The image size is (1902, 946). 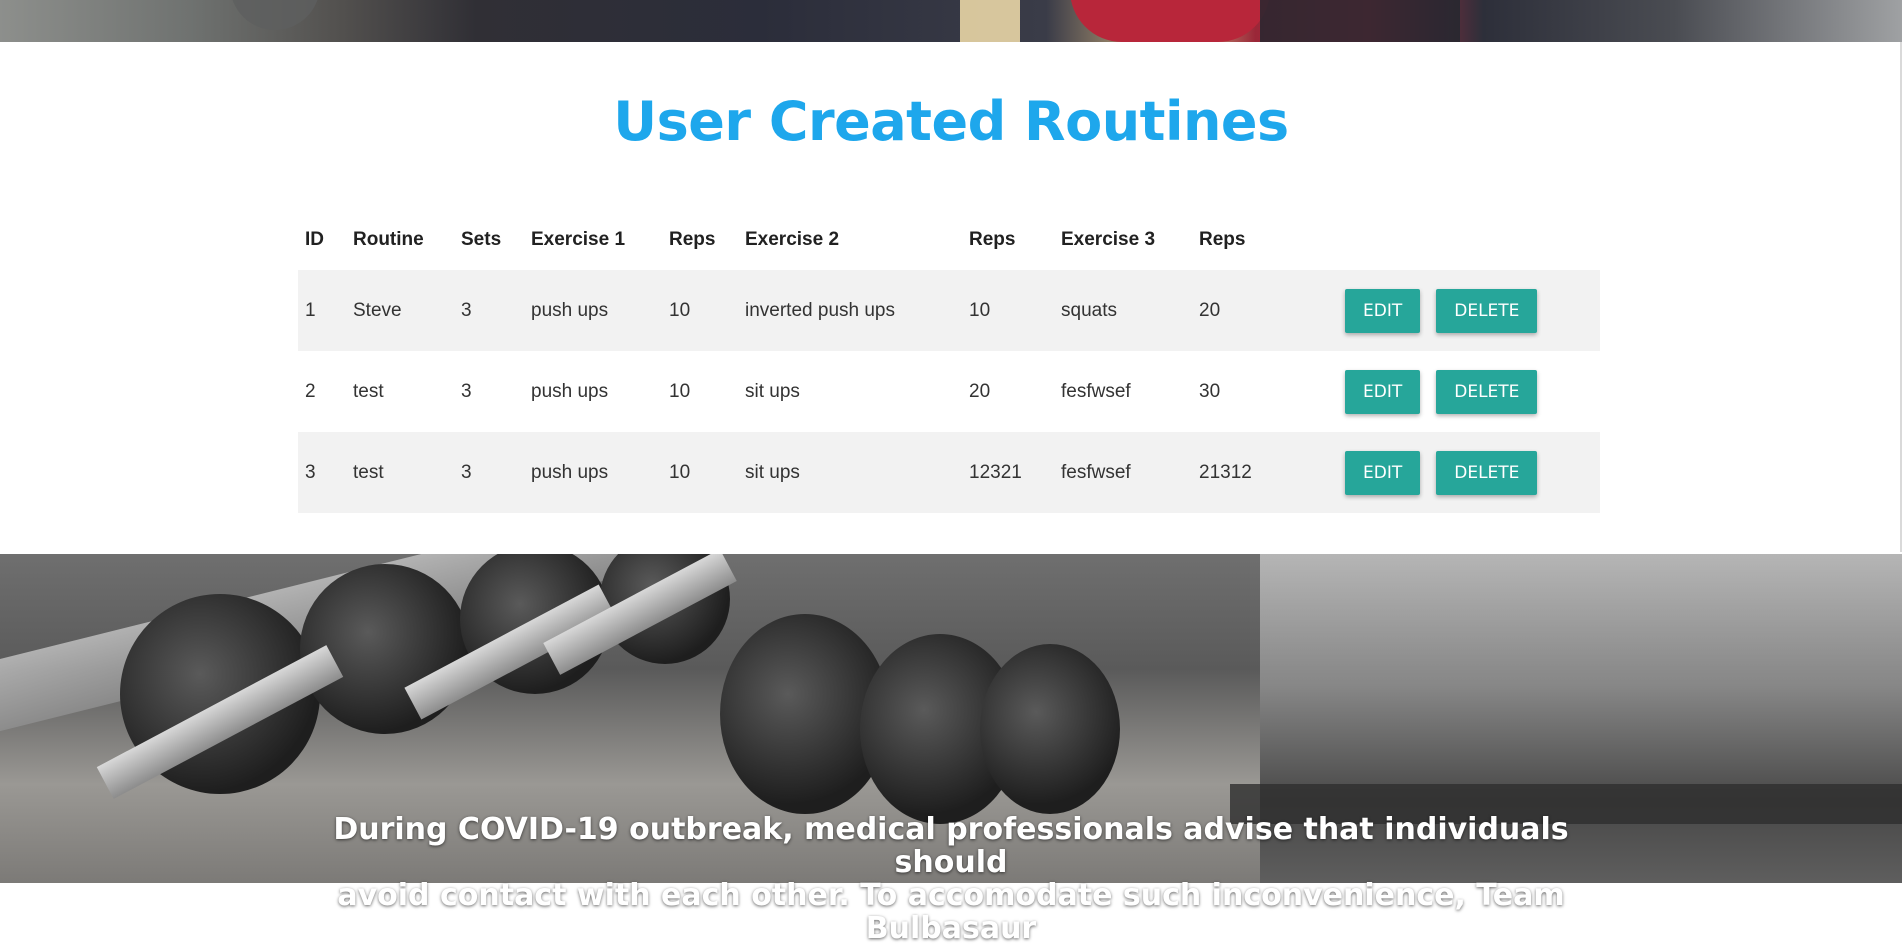 I want to click on header-reps-3: Reps, so click(x=1222, y=239).